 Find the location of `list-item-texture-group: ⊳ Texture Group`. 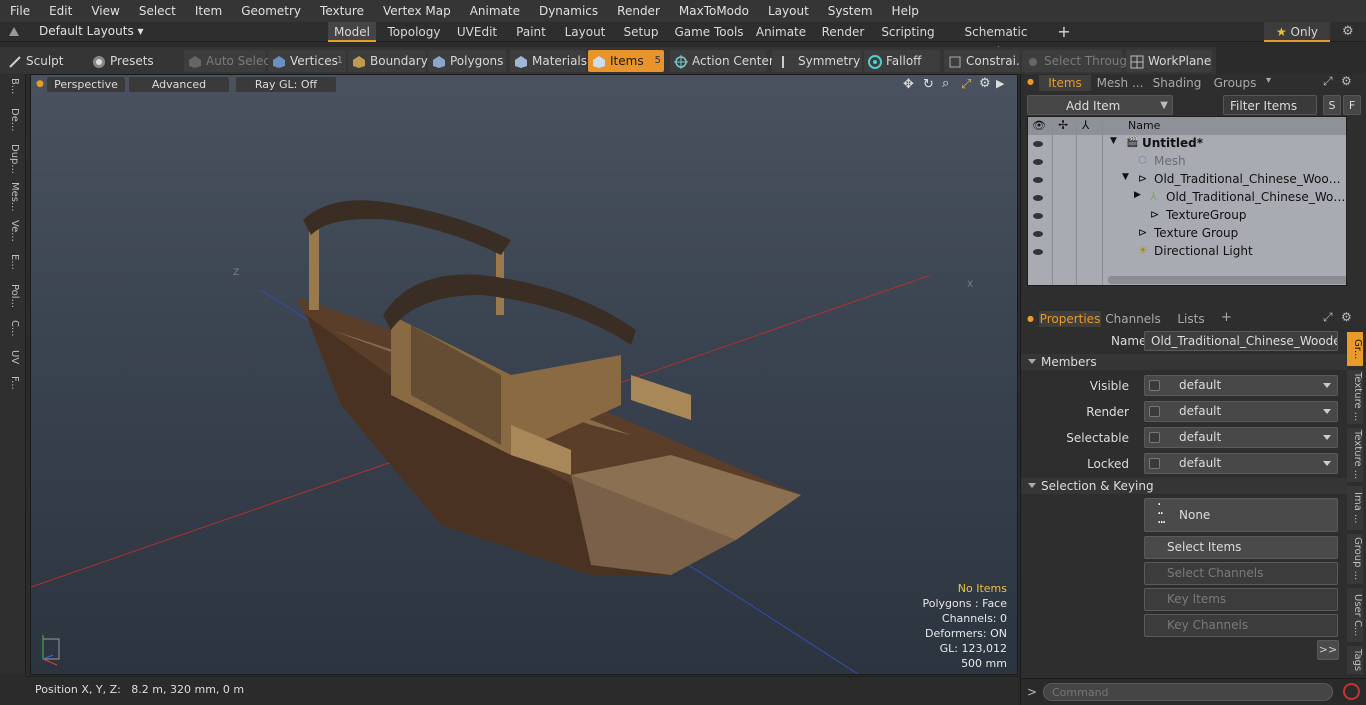

list-item-texture-group: ⊳ Texture Group is located at coordinates (1187, 234).